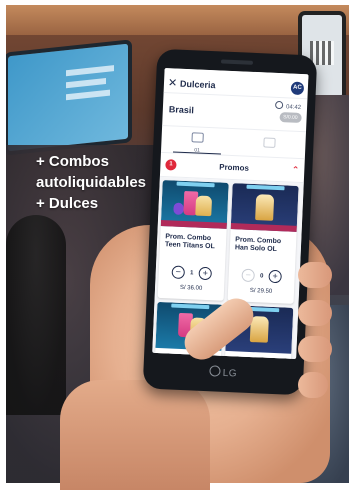 The image size is (355, 490). I want to click on tab-combos: 01, so click(197, 140).